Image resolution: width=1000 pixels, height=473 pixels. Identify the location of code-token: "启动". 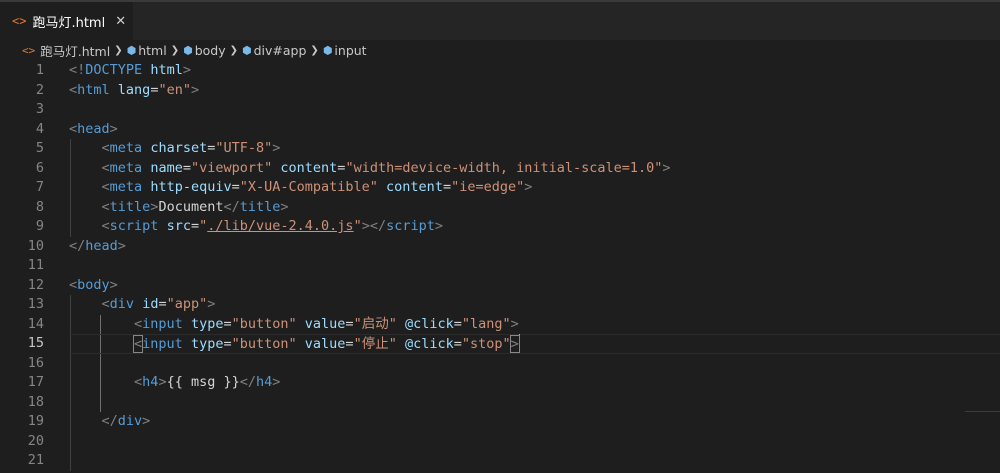
(375, 323).